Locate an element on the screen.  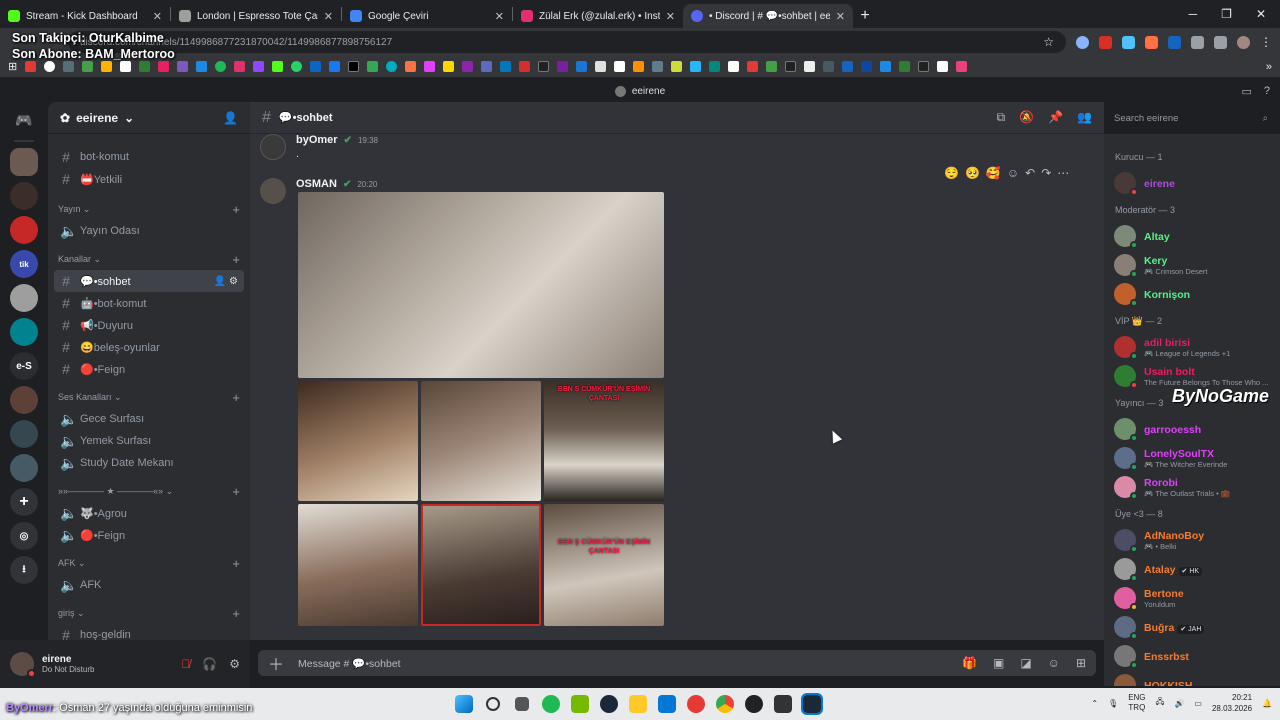
apps-icon: ⊞ is located at coordinates (1081, 663).